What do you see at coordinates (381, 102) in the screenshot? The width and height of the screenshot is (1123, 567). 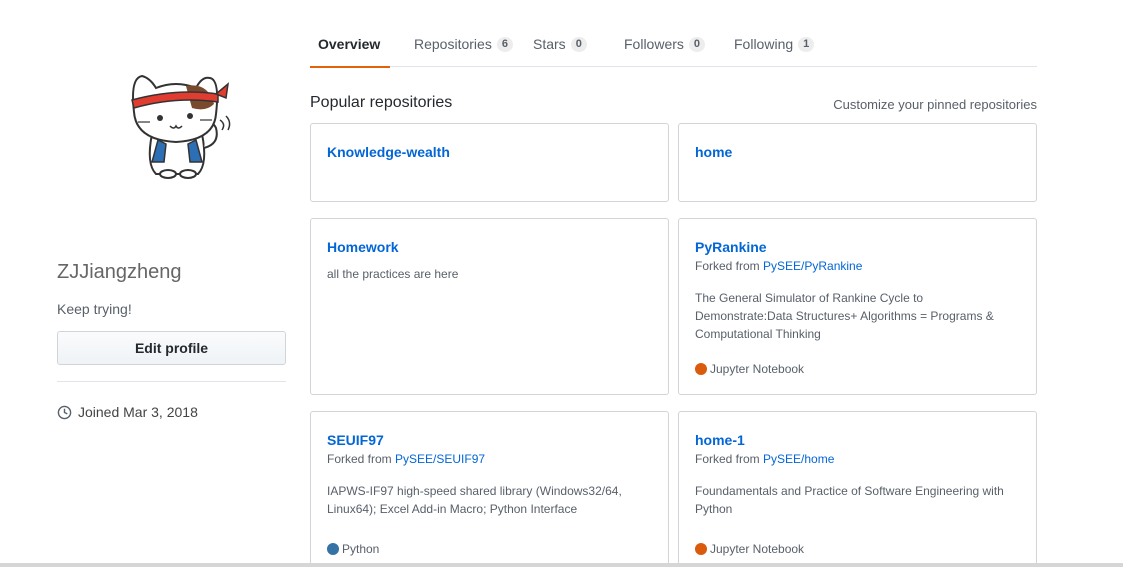 I see `popular-repositories-heading: Popular repositories` at bounding box center [381, 102].